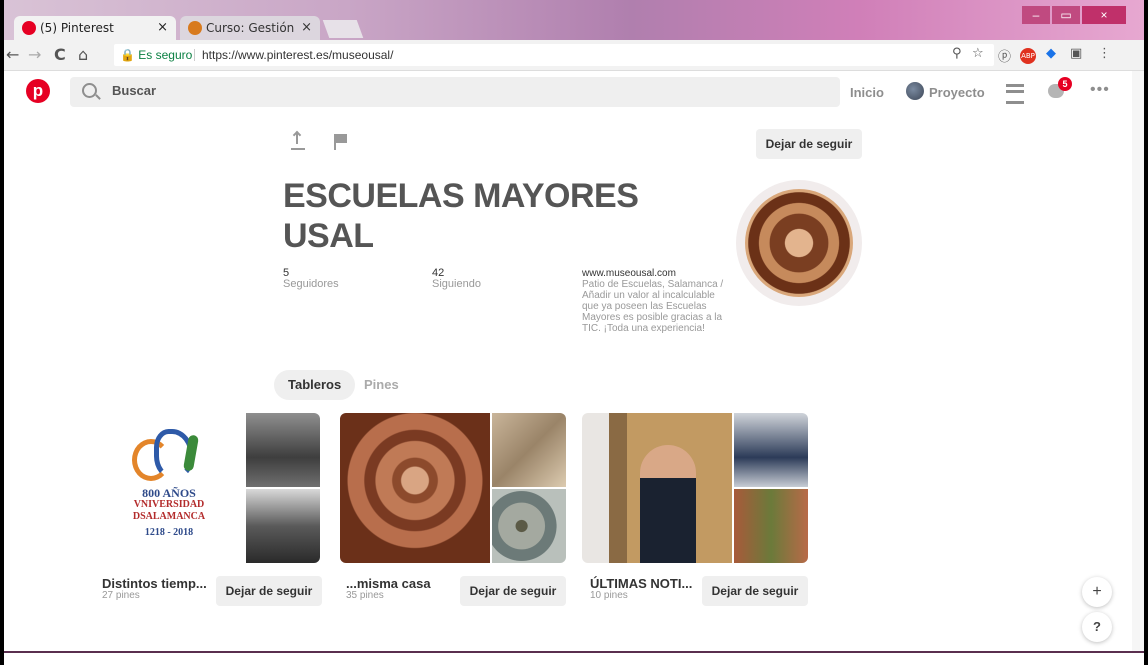 This screenshot has height=665, width=1148. Describe the element at coordinates (1028, 56) in the screenshot. I see `adblock-icon: ABP` at that location.